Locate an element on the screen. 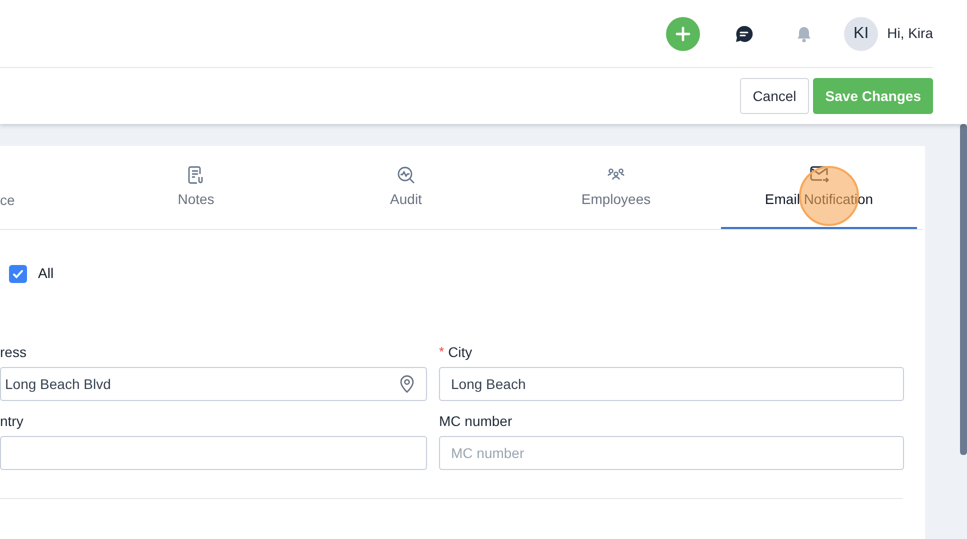  location-pin-icon is located at coordinates (407, 384).